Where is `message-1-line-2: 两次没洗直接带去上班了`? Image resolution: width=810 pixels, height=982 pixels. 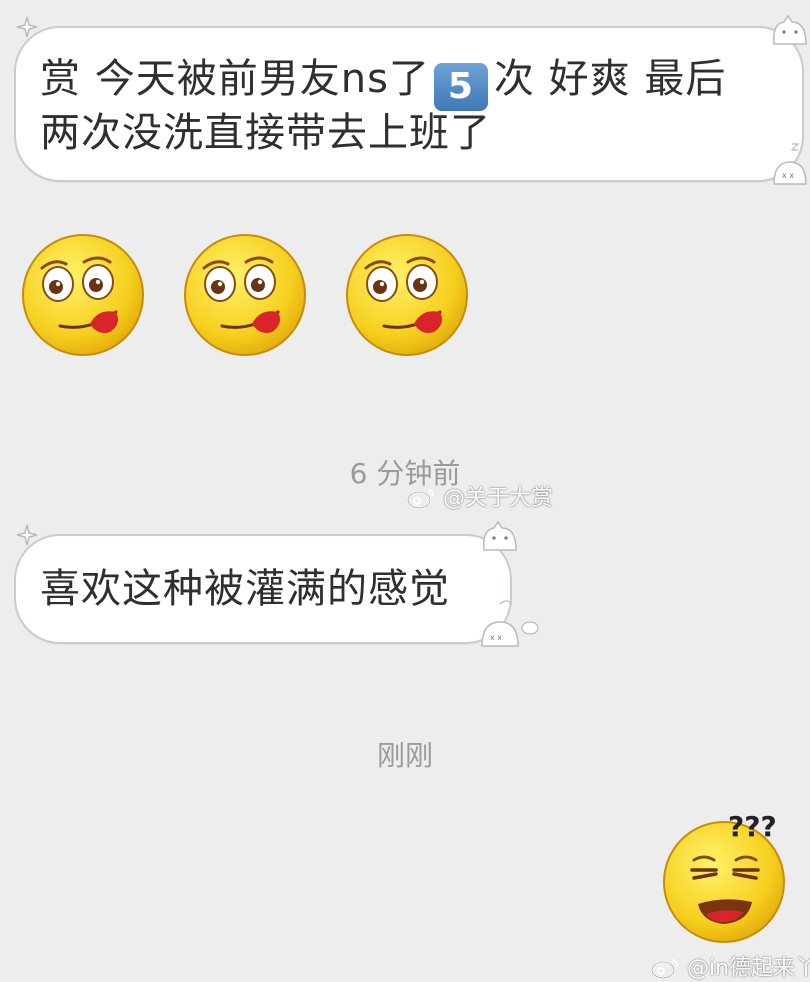
message-1-line-2: 两次没洗直接带去上班了 is located at coordinates (265, 133).